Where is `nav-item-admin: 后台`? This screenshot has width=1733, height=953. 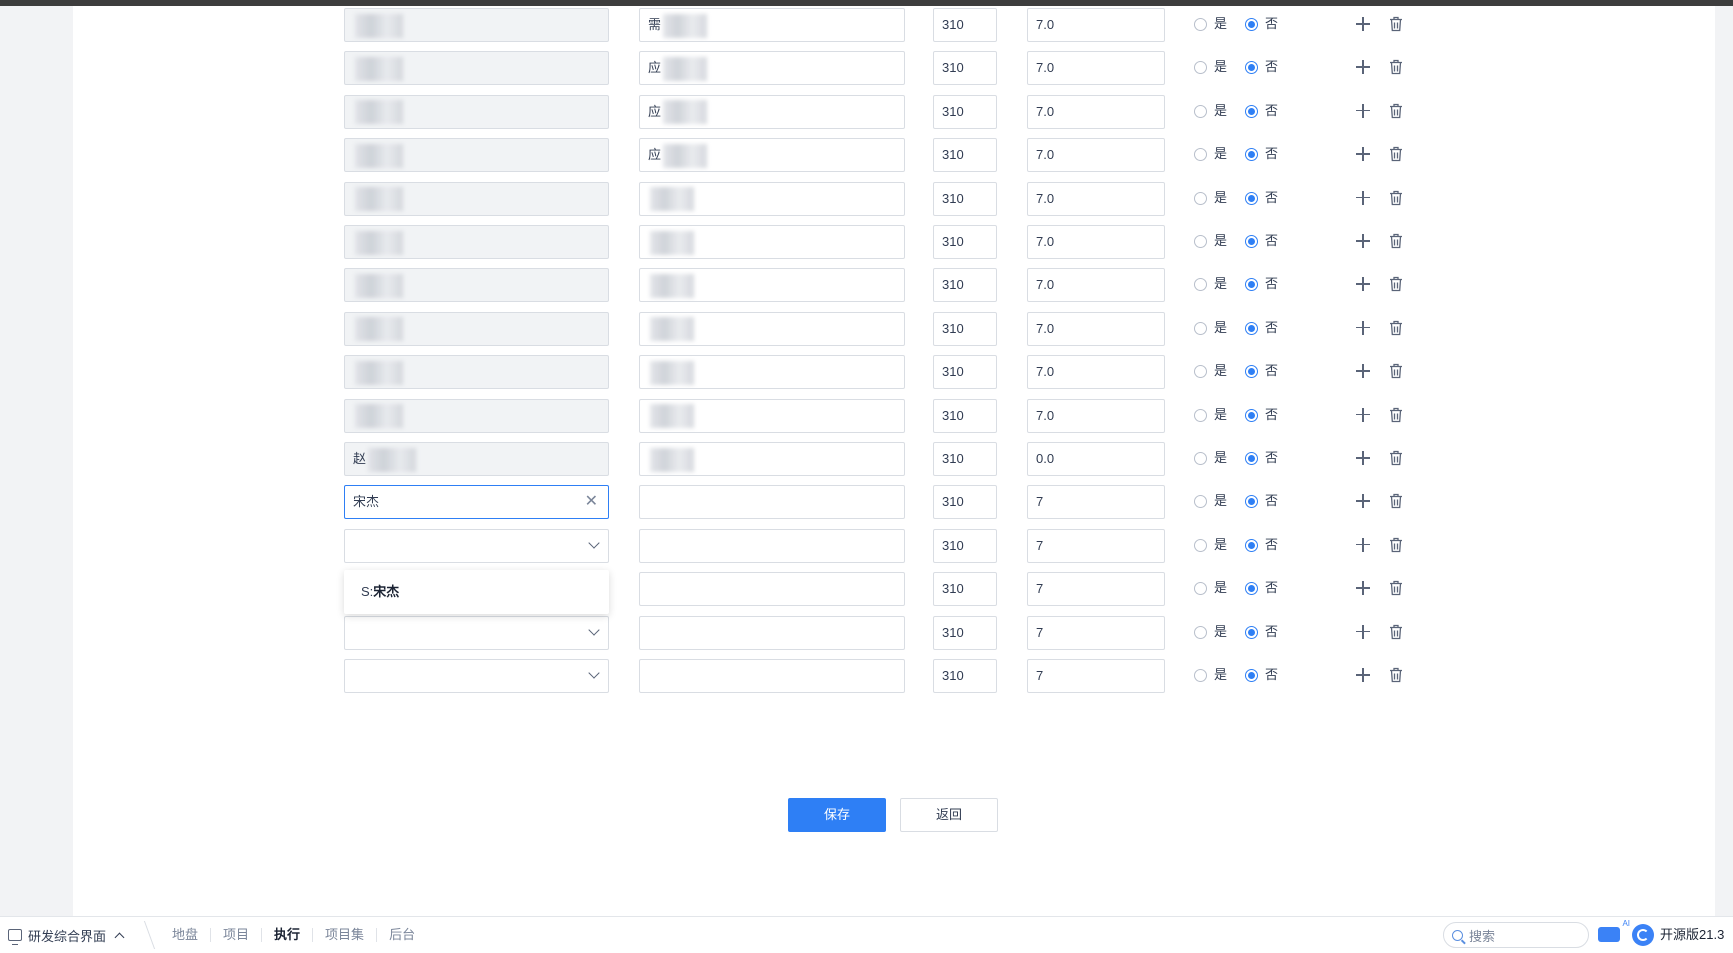
nav-item-admin: 后台 is located at coordinates (402, 935).